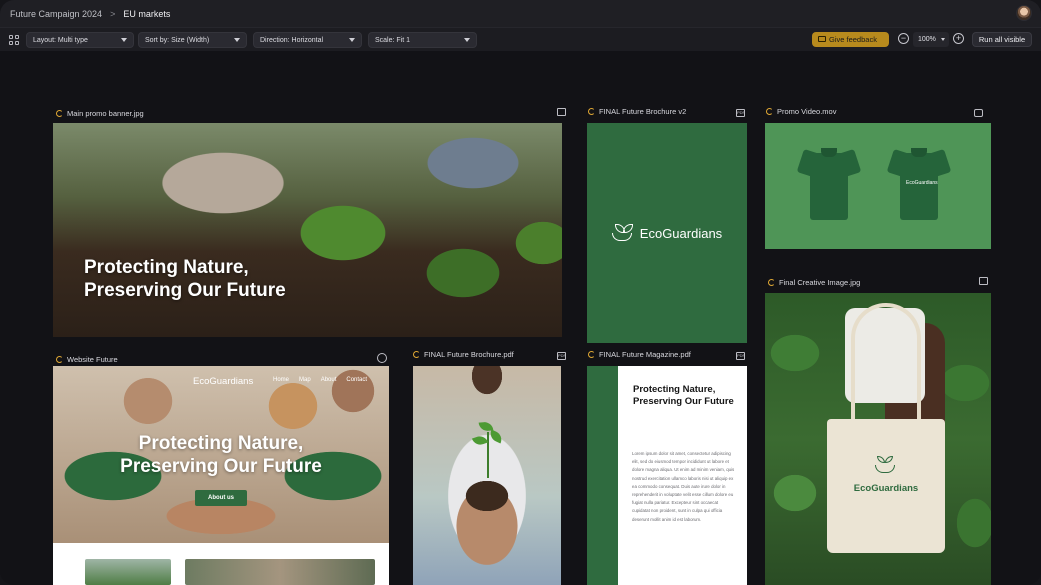  I want to click on asset-label-website: Website Future, so click(87, 359).